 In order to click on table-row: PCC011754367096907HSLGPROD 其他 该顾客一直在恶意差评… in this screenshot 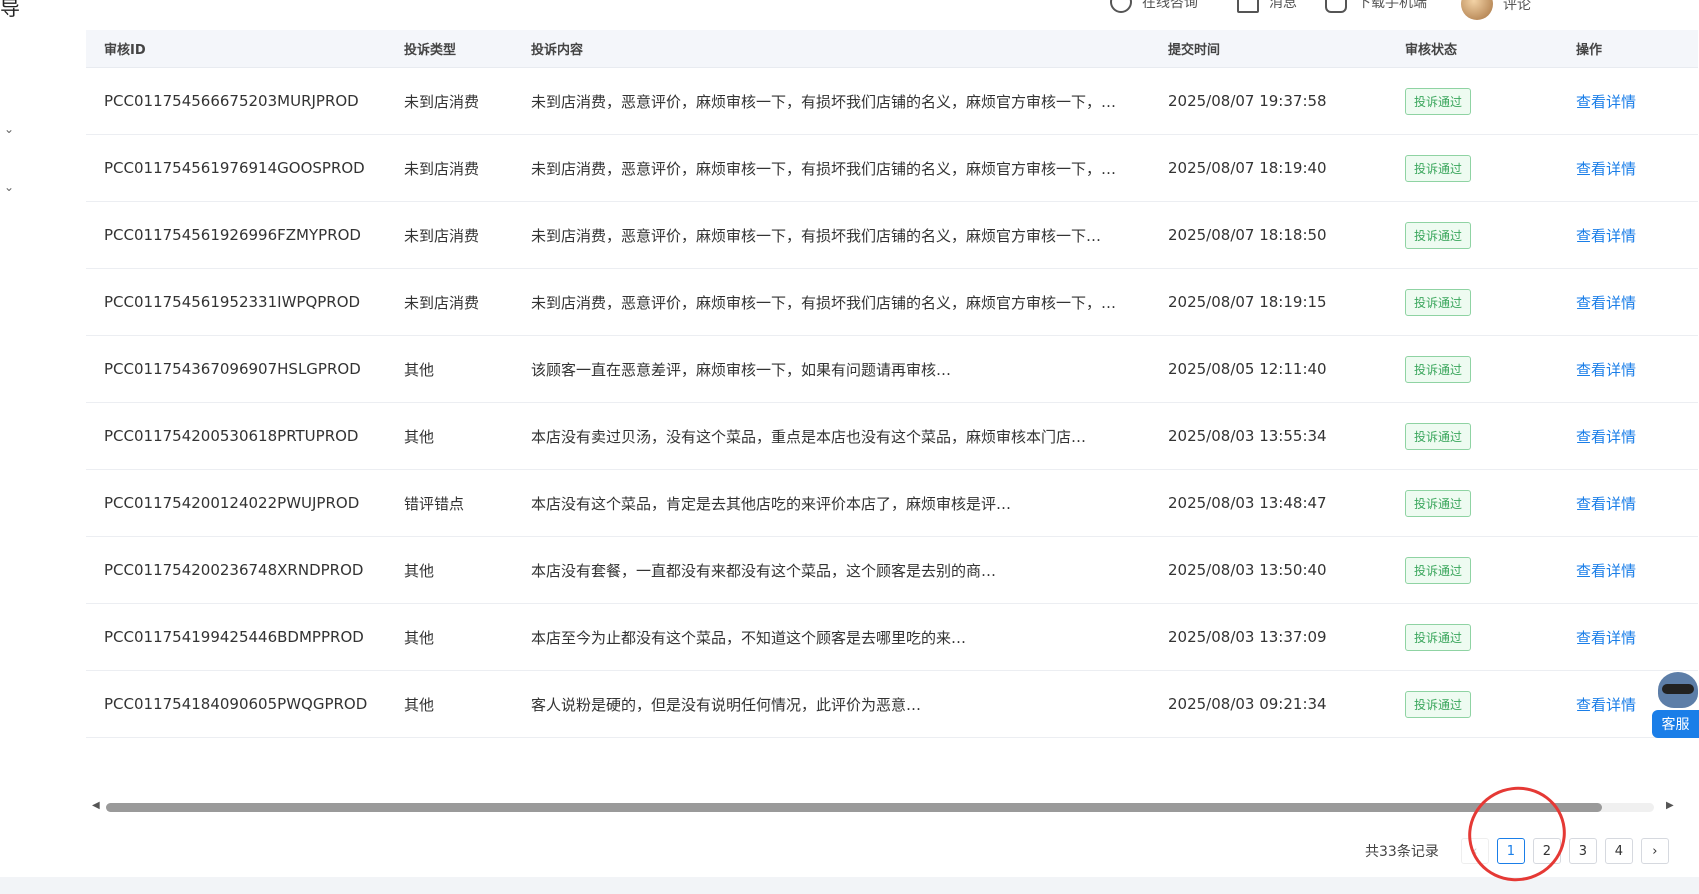, I will do `click(892, 369)`.